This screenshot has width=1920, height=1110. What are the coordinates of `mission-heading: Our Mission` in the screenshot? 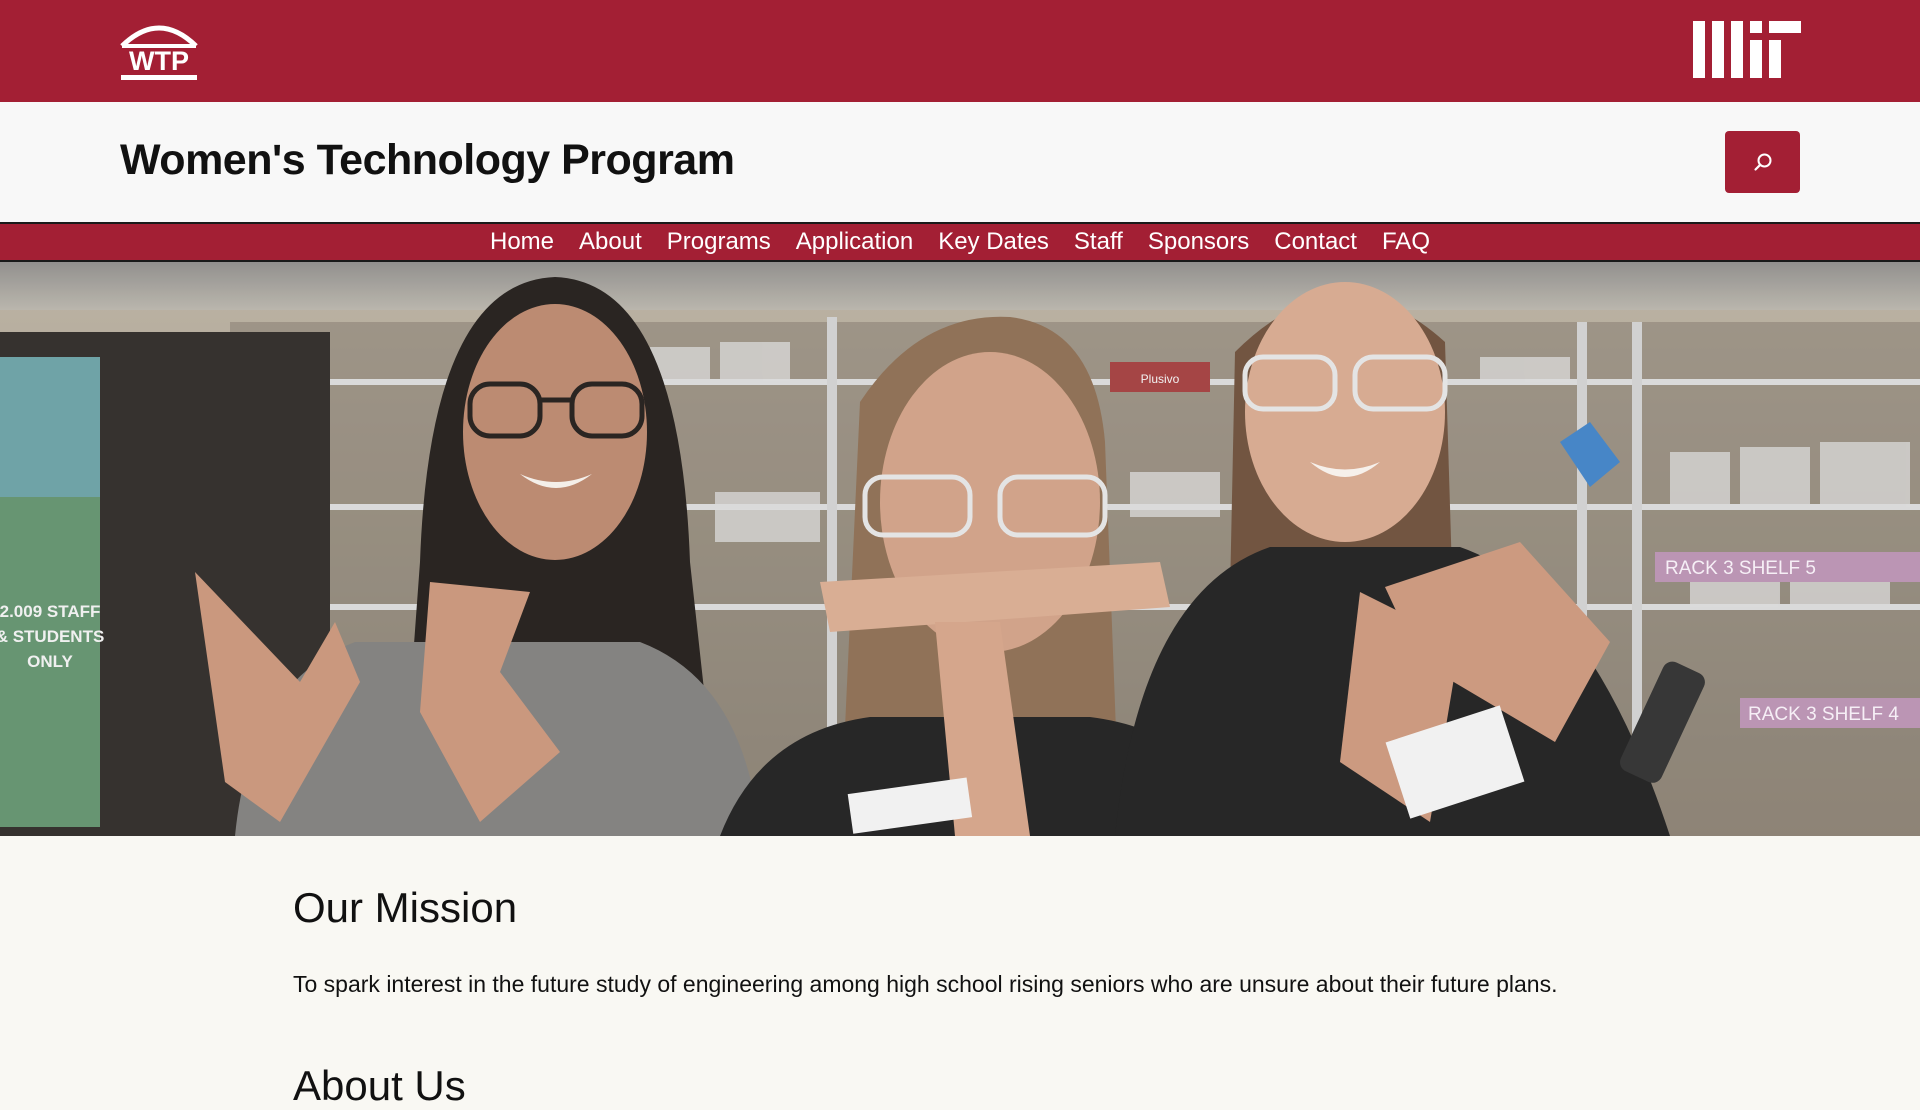 It's located at (405, 907).